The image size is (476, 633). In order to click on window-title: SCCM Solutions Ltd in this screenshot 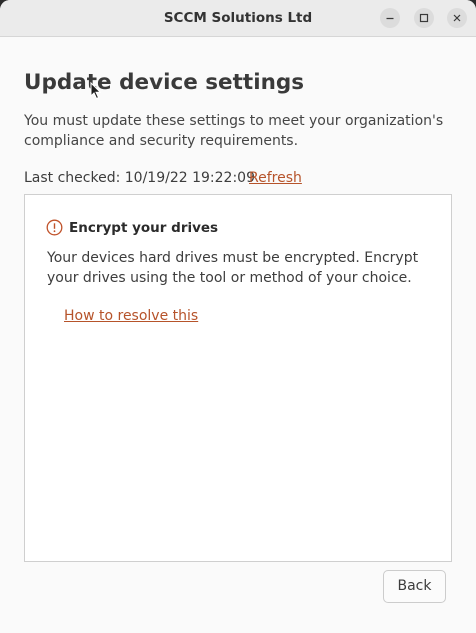, I will do `click(238, 18)`.